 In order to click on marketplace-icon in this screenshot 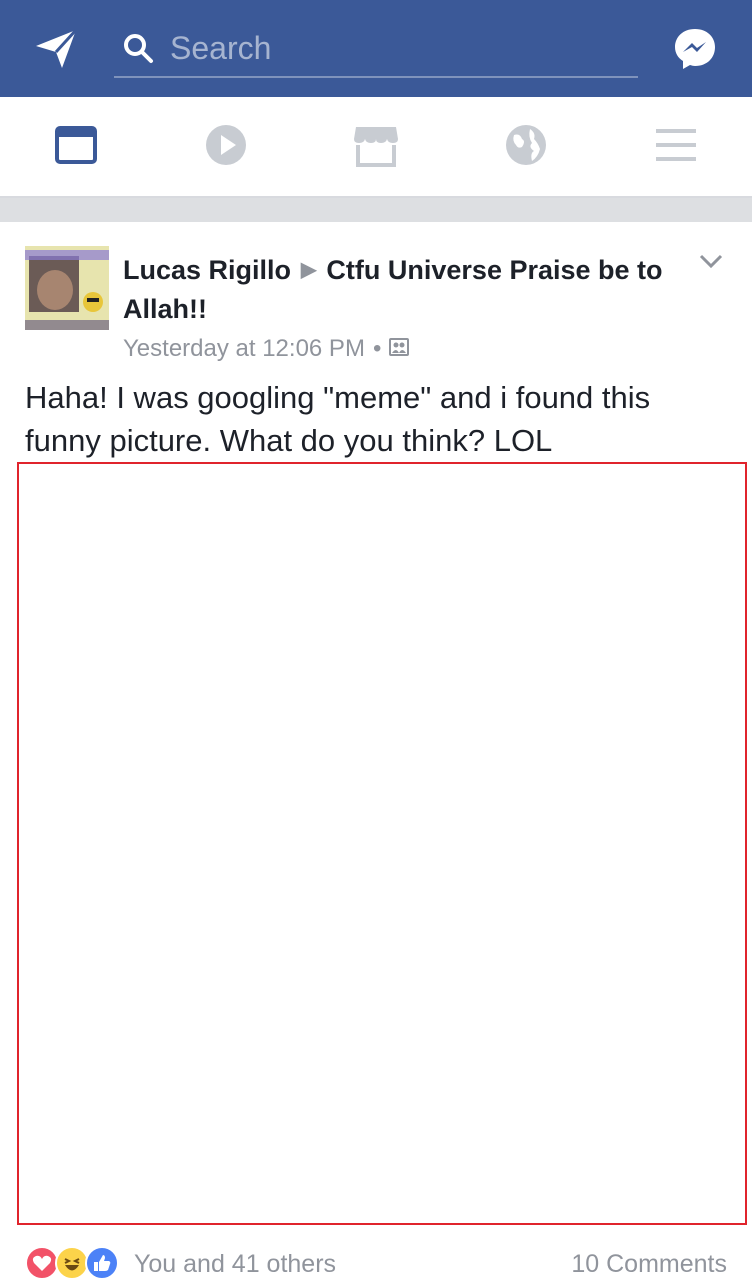, I will do `click(376, 147)`.